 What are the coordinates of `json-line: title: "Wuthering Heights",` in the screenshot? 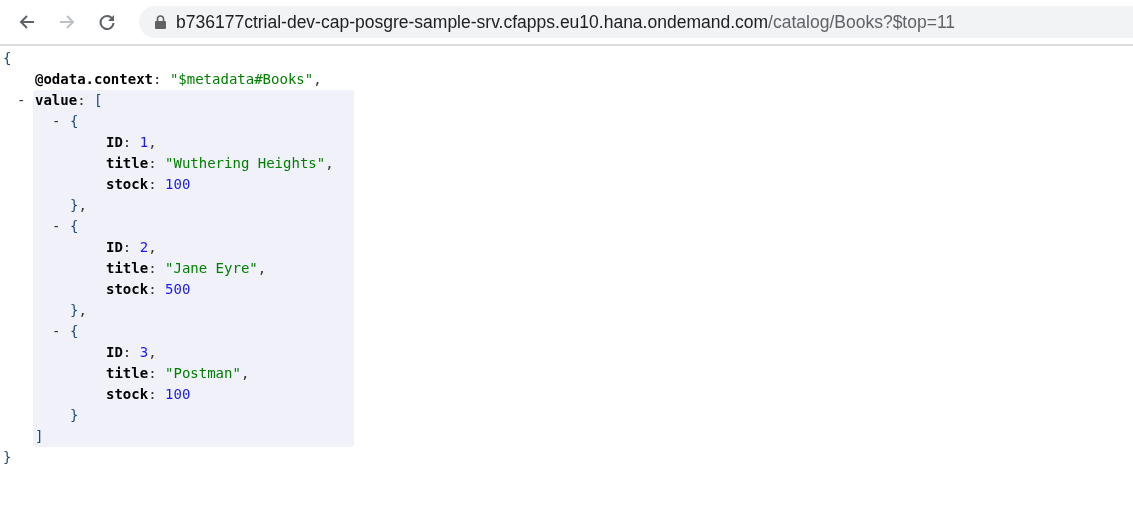 It's located at (220, 163).